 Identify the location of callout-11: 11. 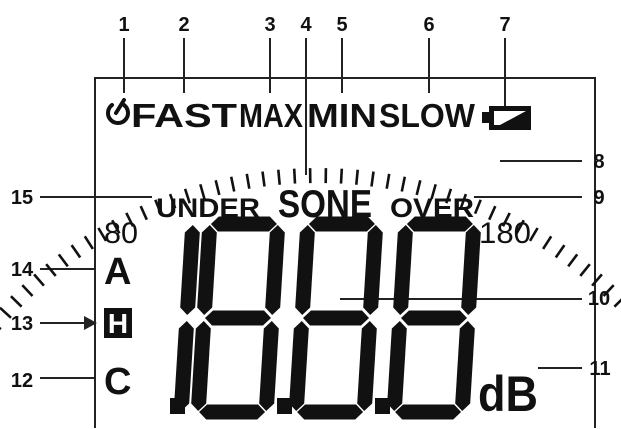
(599, 369).